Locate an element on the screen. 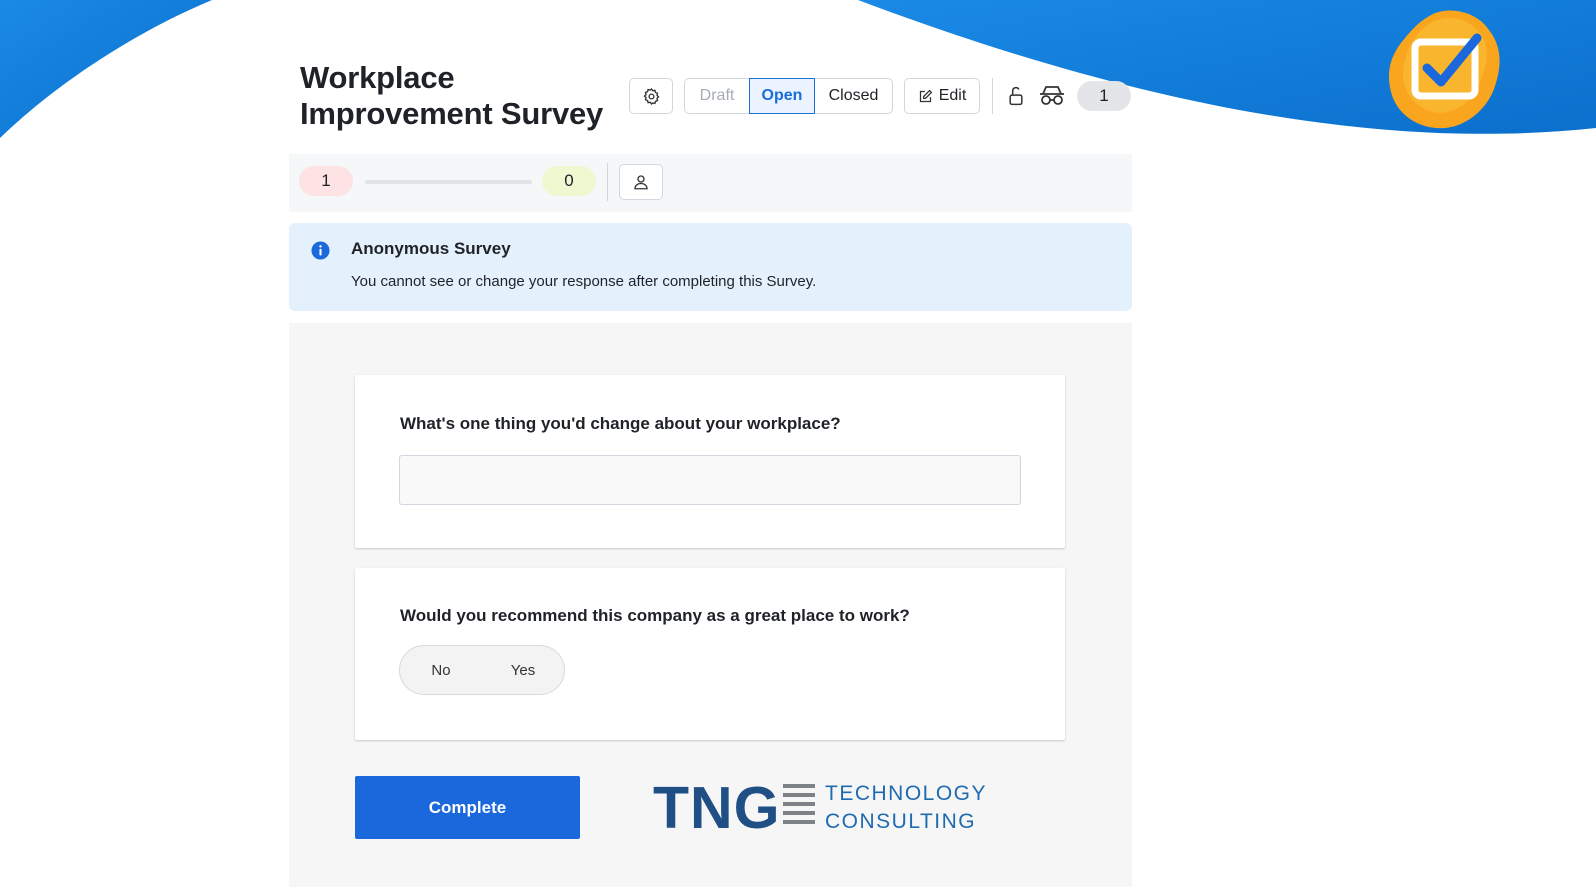 This screenshot has width=1596, height=896. response-stats-bar: 1 0 is located at coordinates (710, 183).